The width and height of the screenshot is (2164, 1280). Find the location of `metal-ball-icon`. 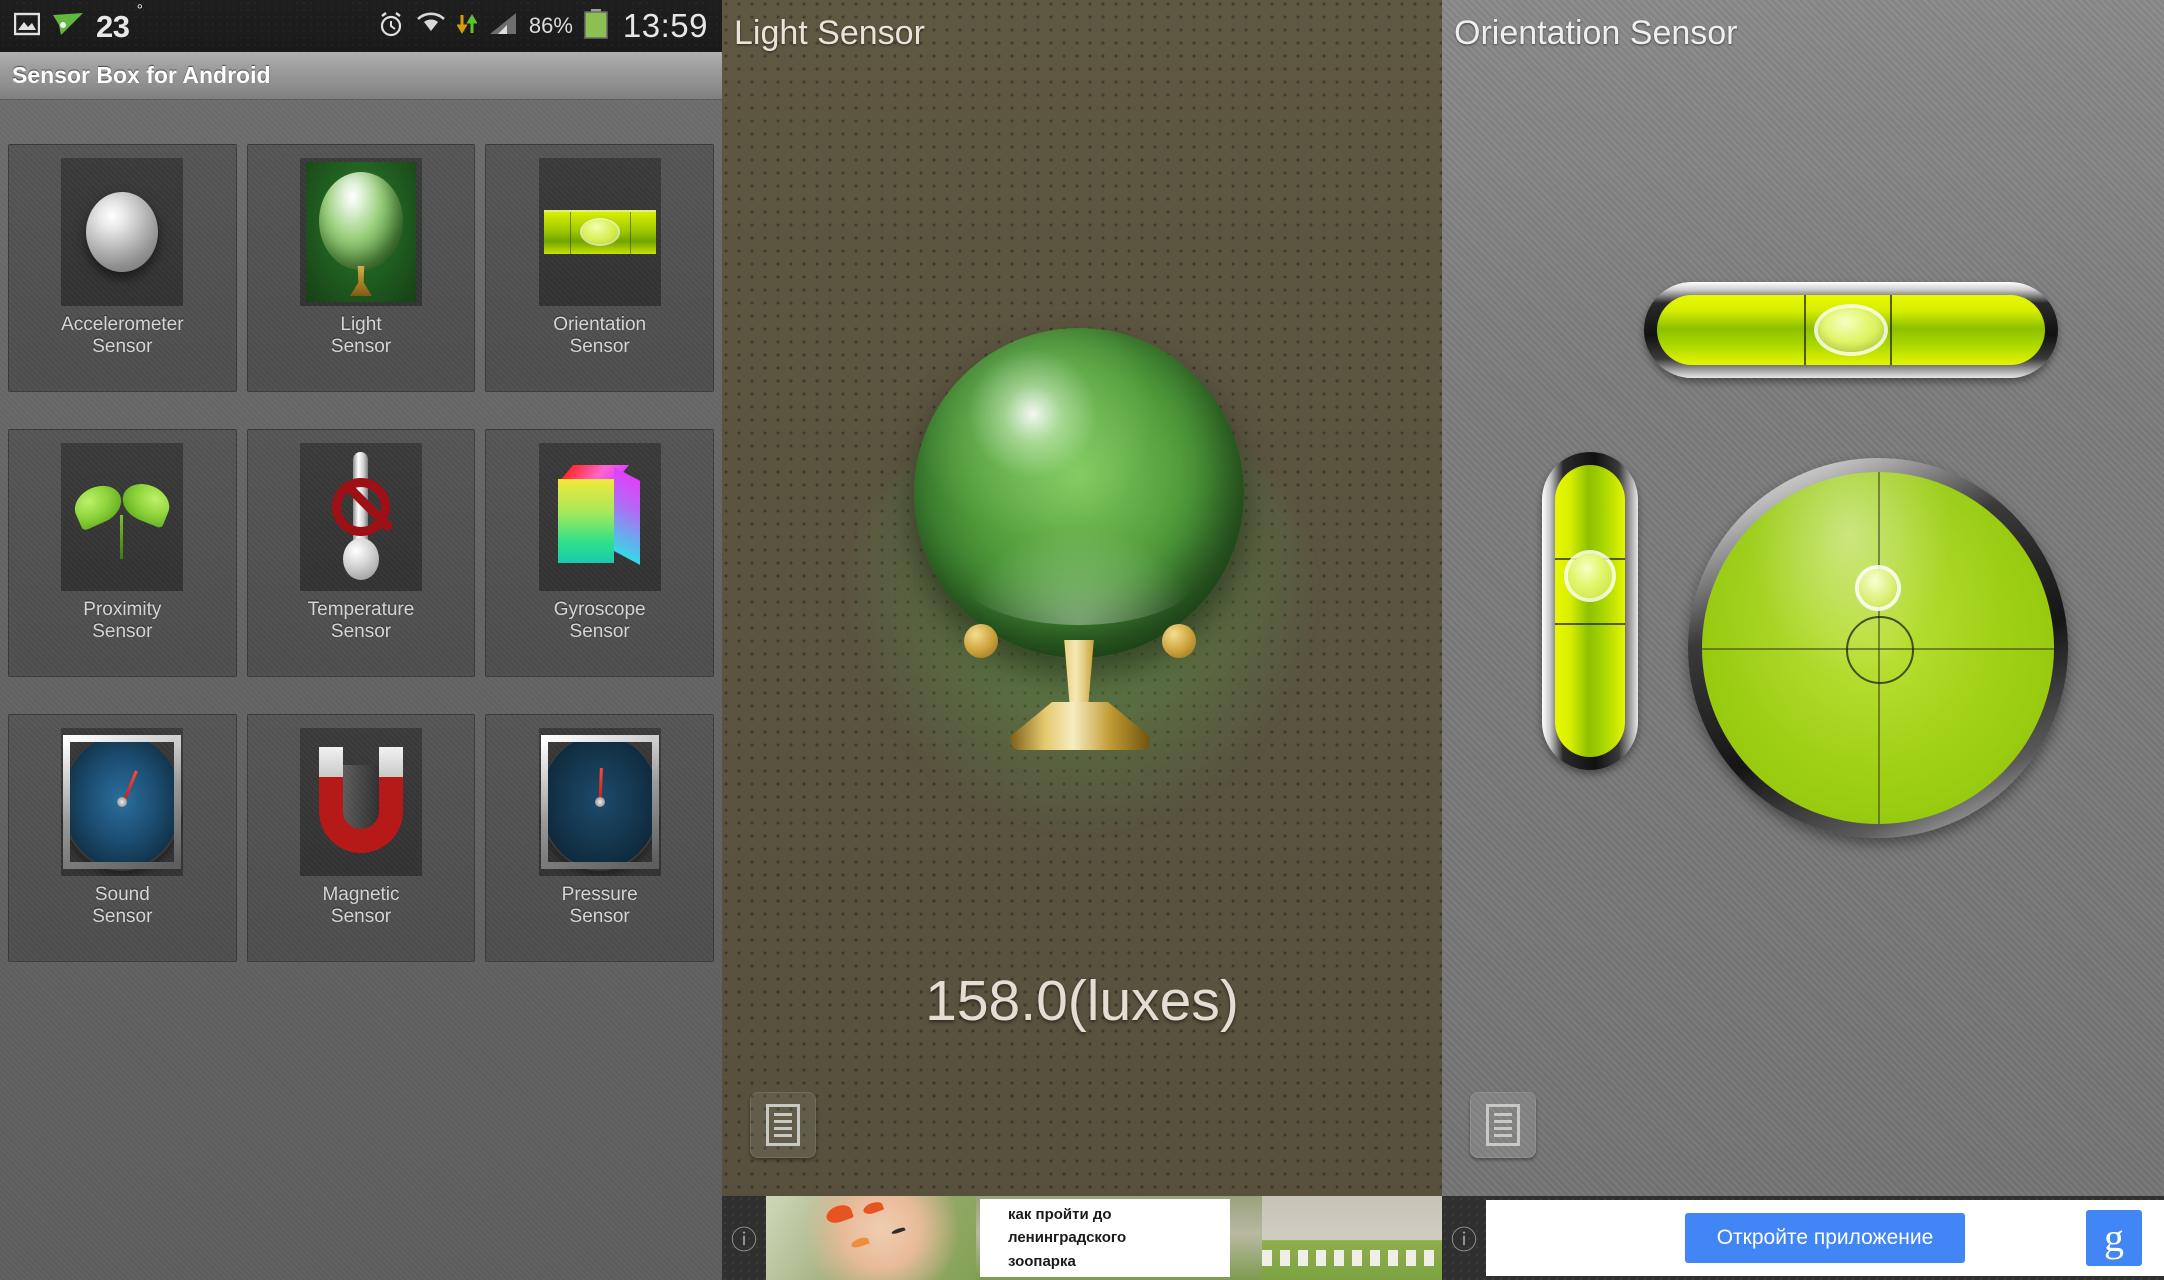

metal-ball-icon is located at coordinates (122, 232).